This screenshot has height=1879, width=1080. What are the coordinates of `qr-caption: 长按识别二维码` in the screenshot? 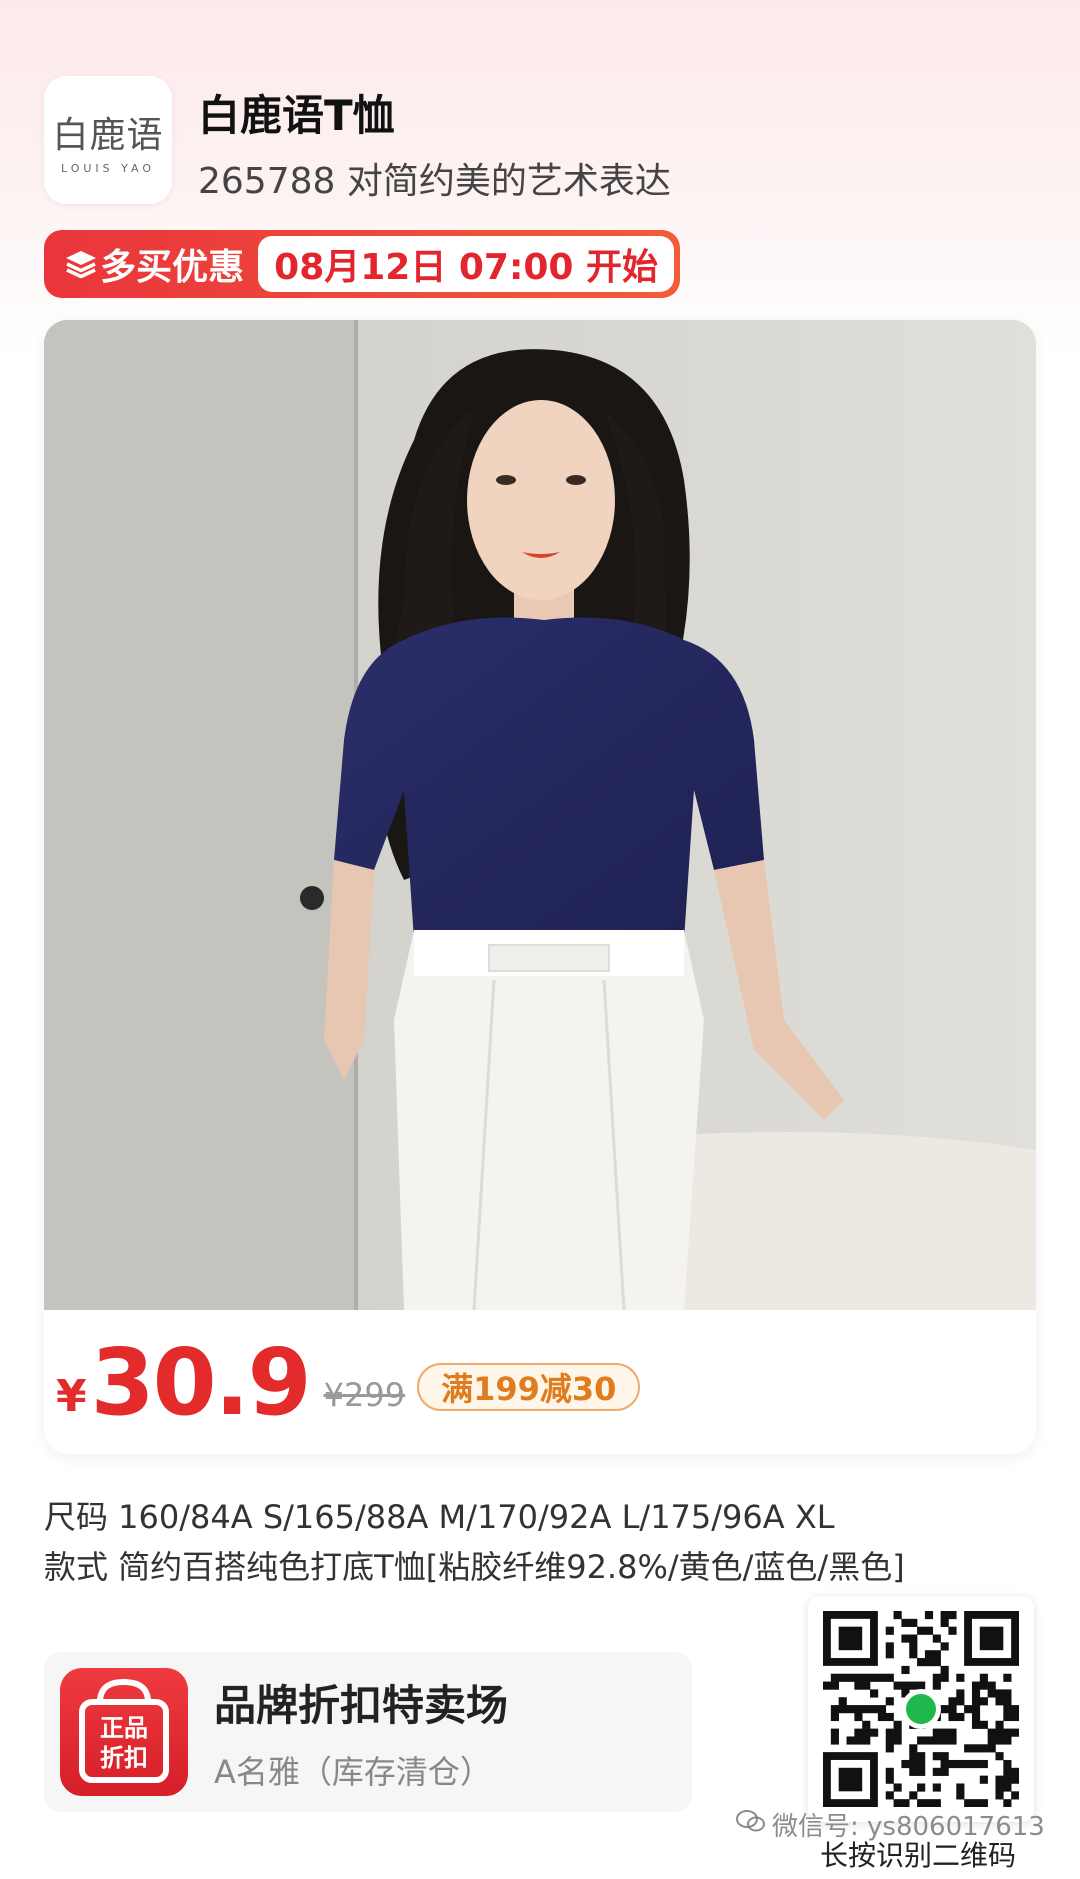 It's located at (918, 1855).